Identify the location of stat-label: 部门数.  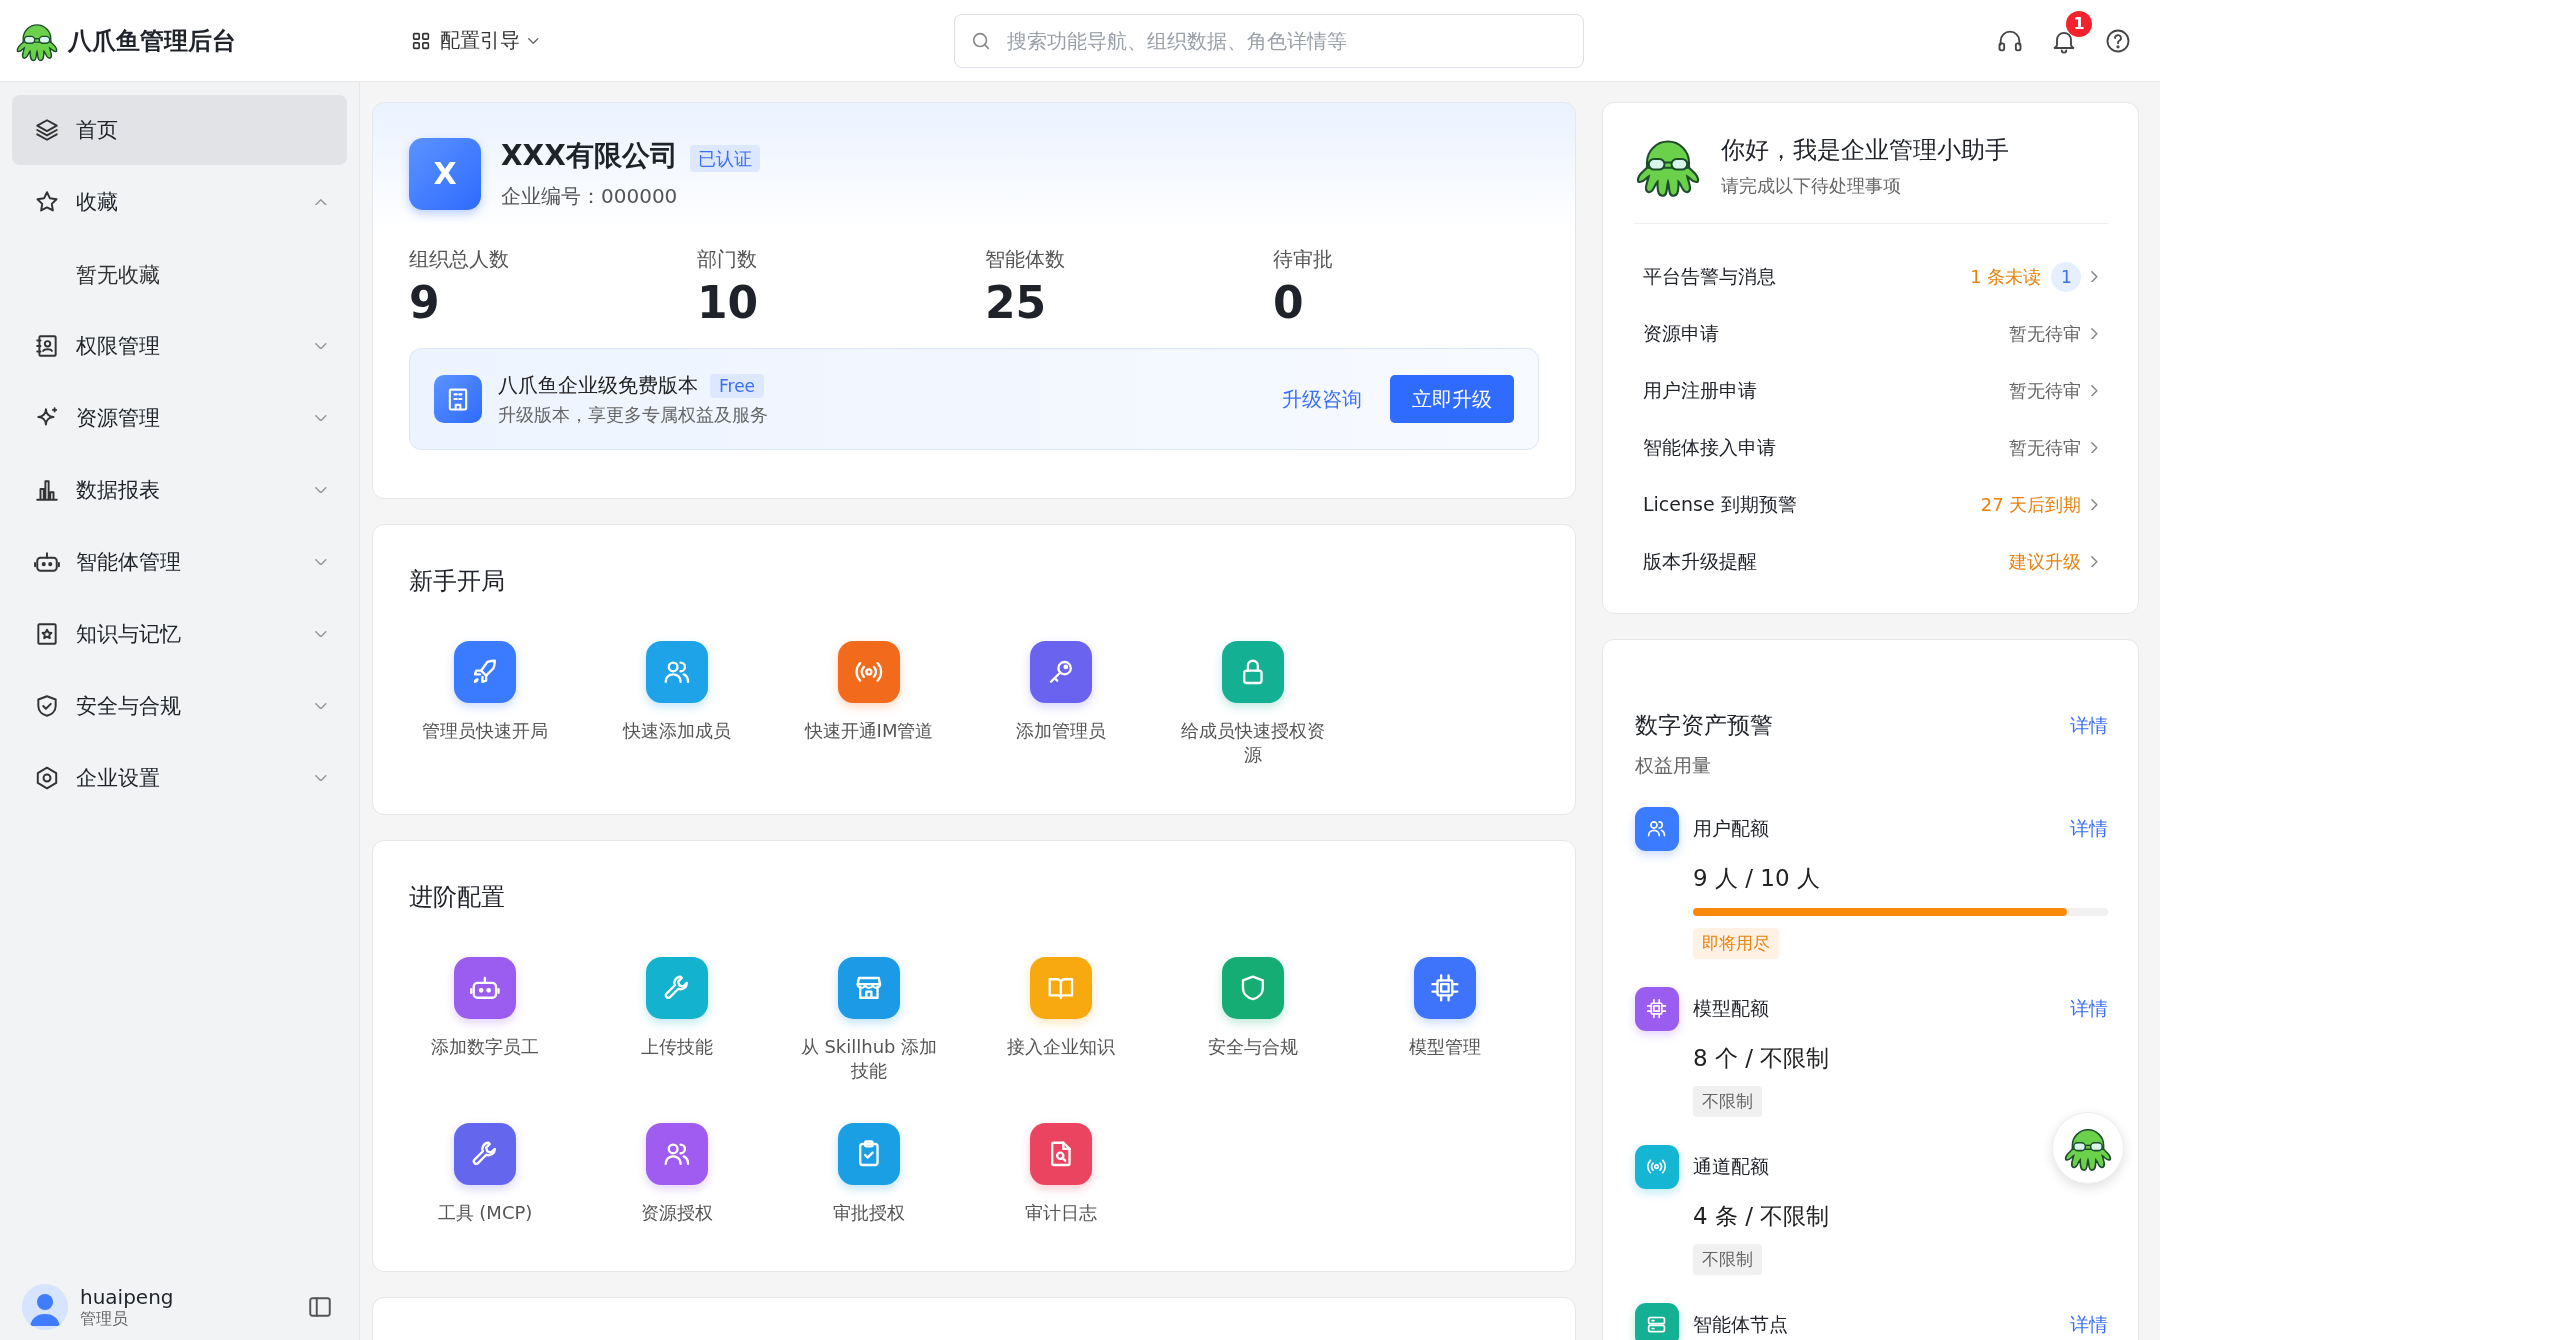
(727, 259).